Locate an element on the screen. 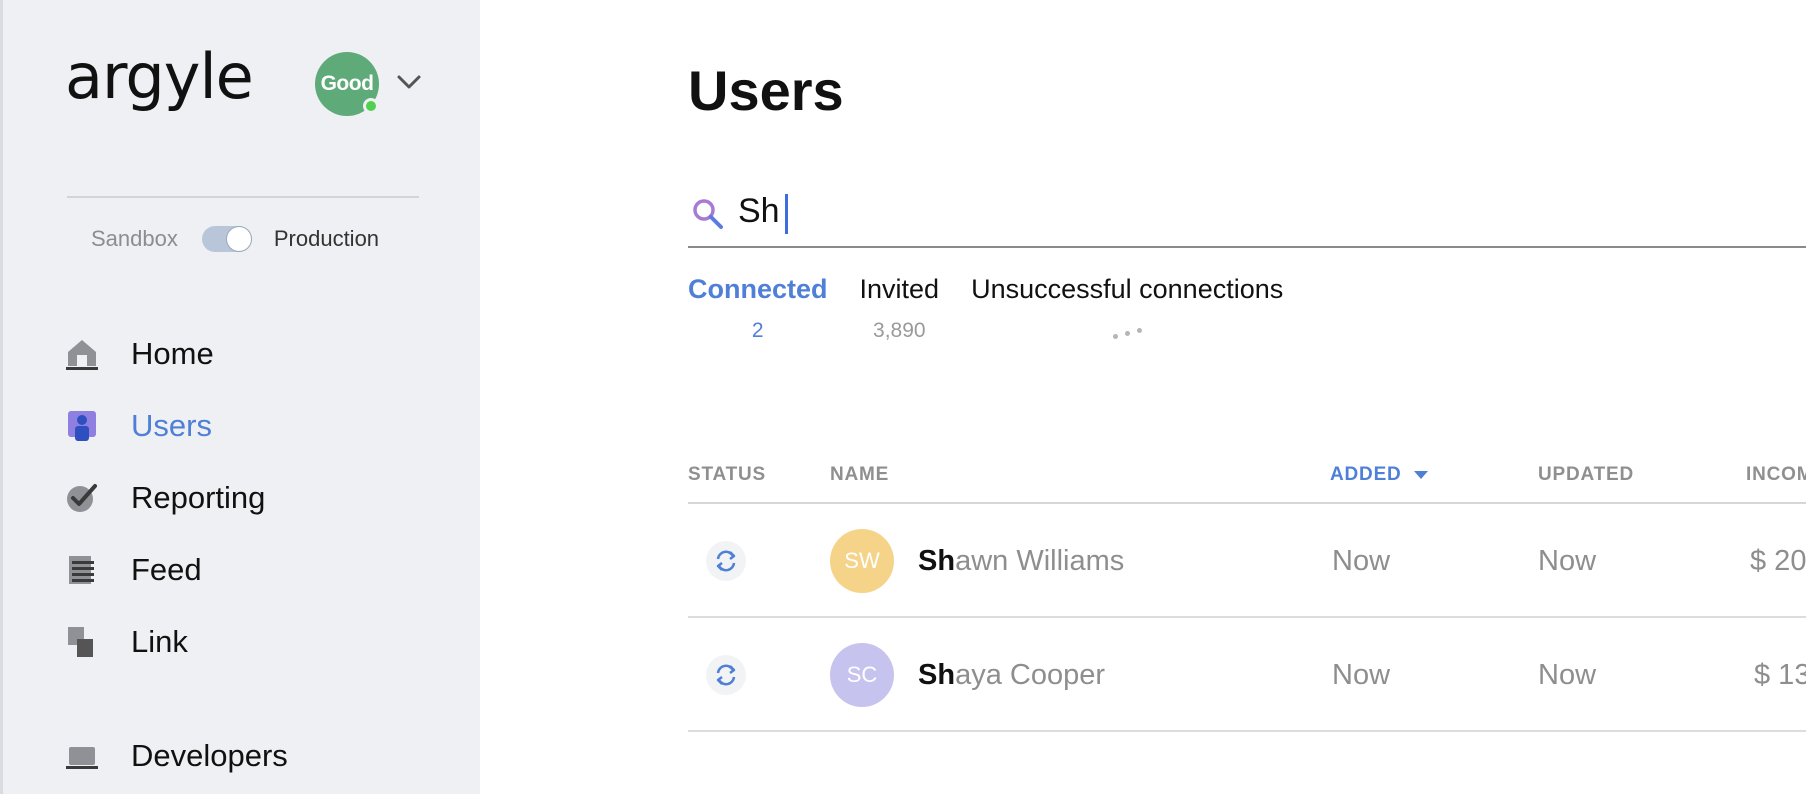 Image resolution: width=1806 pixels, height=794 pixels. table-header: STATUS NAME ADDED UPDATED INCOME is located at coordinates (1247, 474).